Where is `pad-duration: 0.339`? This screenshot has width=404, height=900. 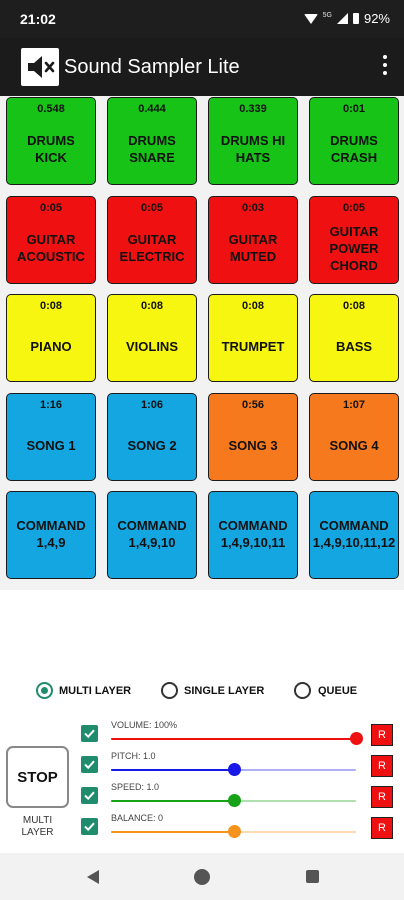 pad-duration: 0.339 is located at coordinates (253, 109).